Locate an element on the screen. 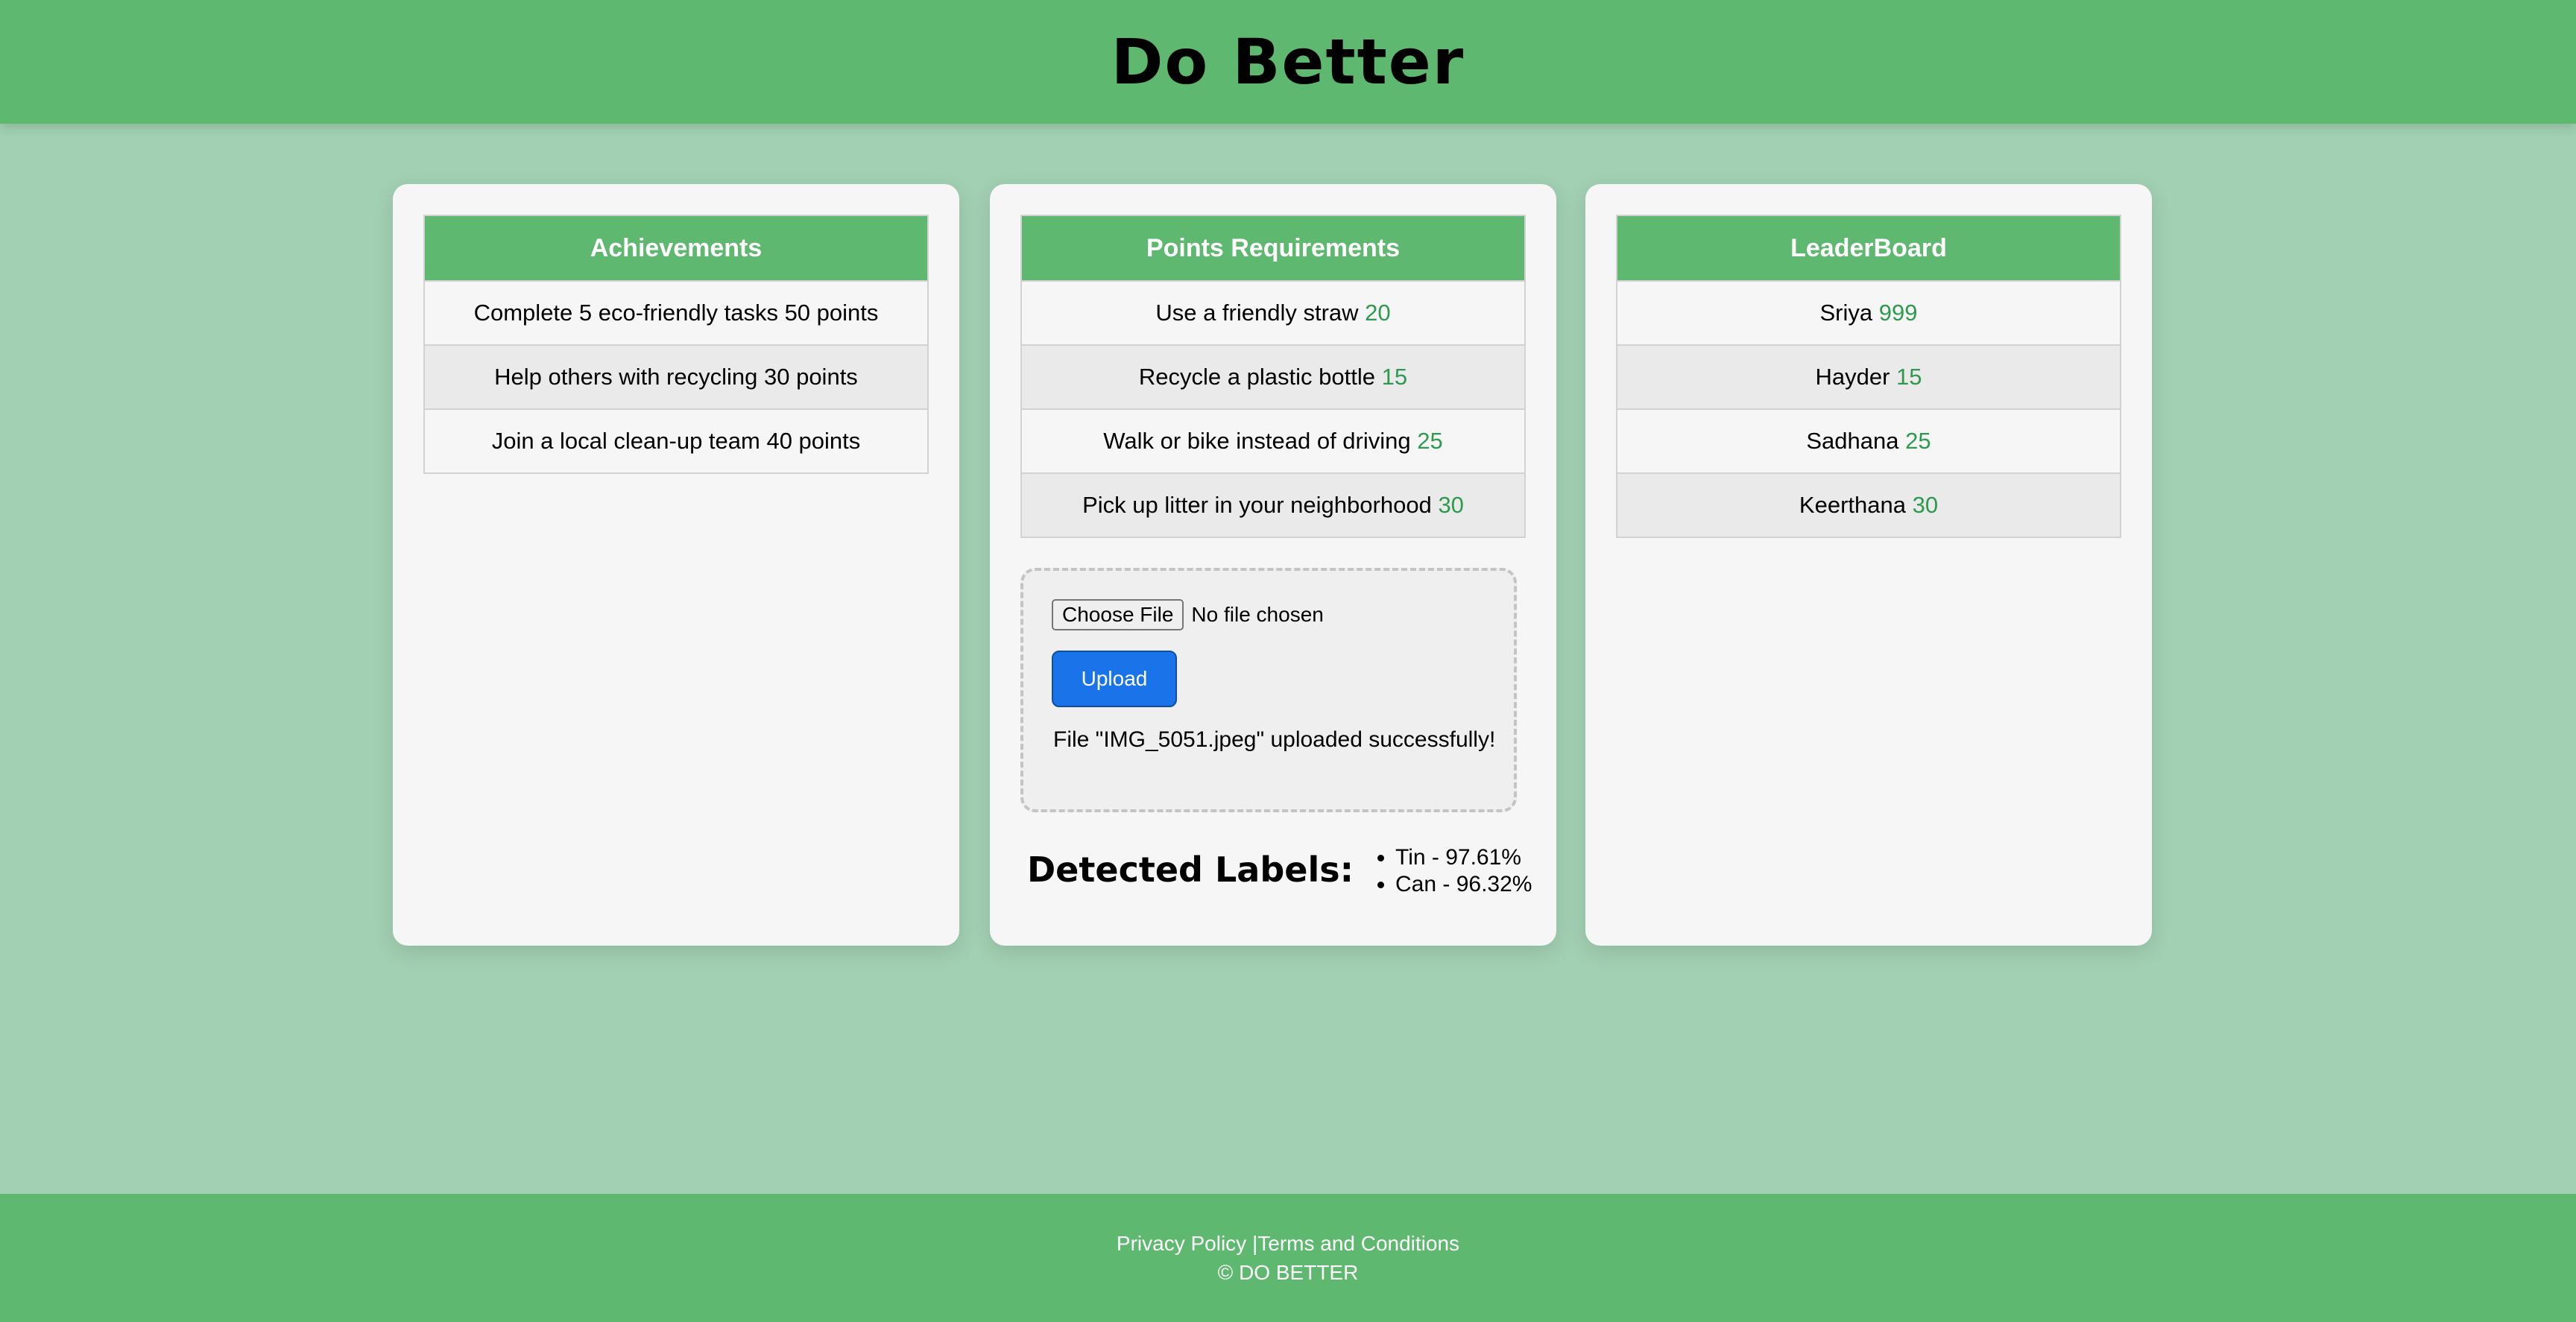 Image resolution: width=2576 pixels, height=1322 pixels. player-points: 30 is located at coordinates (1925, 505).